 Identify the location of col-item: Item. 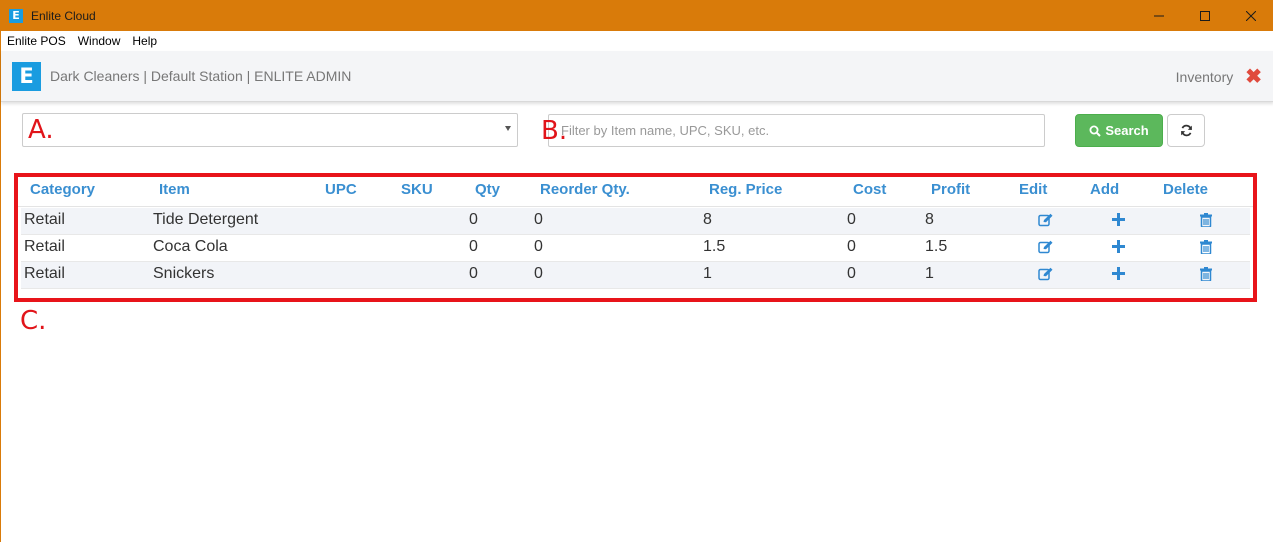
(174, 189).